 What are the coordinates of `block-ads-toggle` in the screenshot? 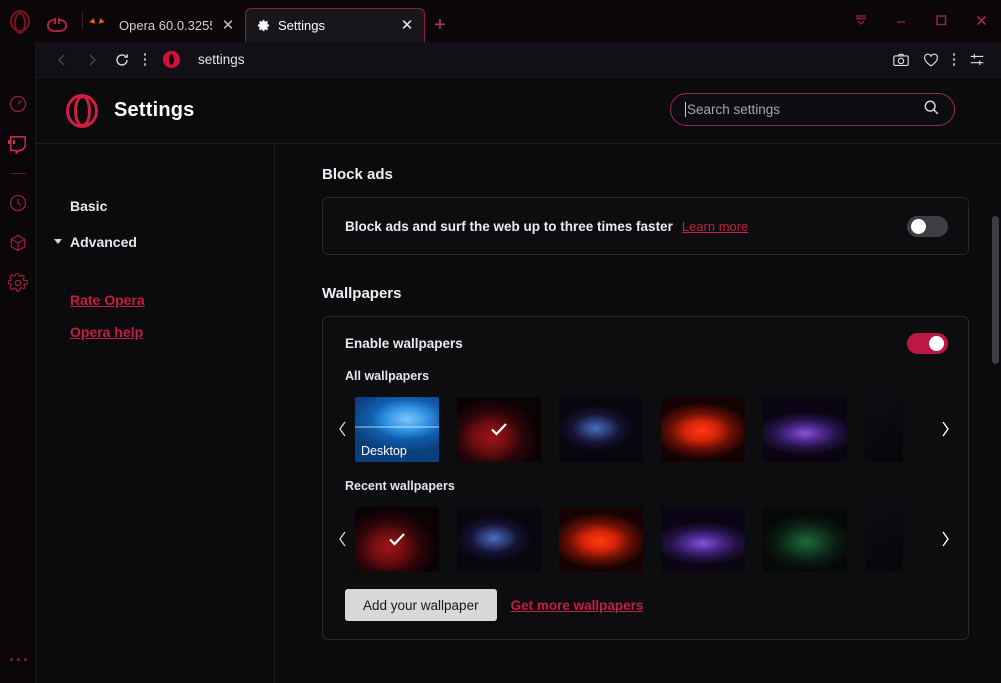 It's located at (927, 226).